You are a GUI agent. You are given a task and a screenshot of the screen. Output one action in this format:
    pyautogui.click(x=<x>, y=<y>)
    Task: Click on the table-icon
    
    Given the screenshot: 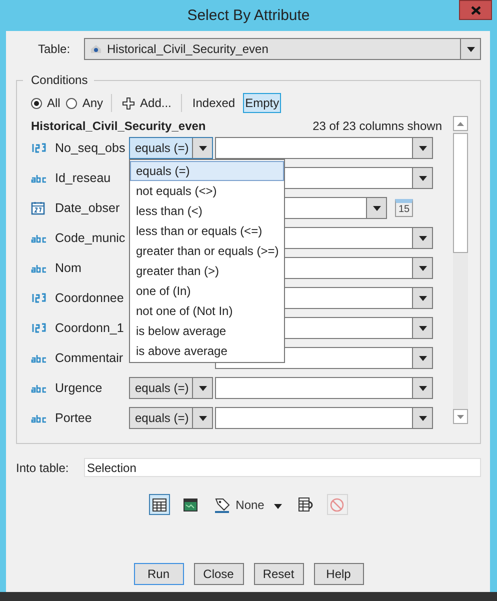 What is the action you would take?
    pyautogui.click(x=159, y=505)
    